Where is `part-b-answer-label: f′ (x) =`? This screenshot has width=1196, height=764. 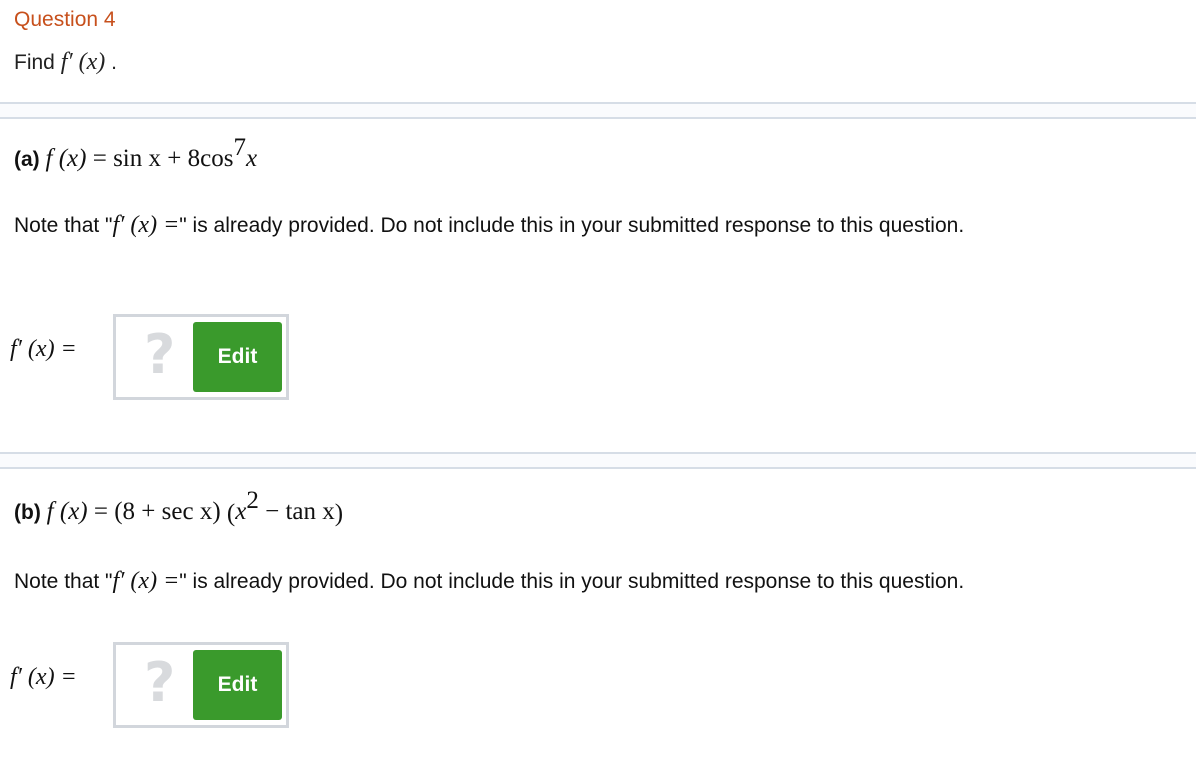 part-b-answer-label: f′ (x) = is located at coordinates (43, 677).